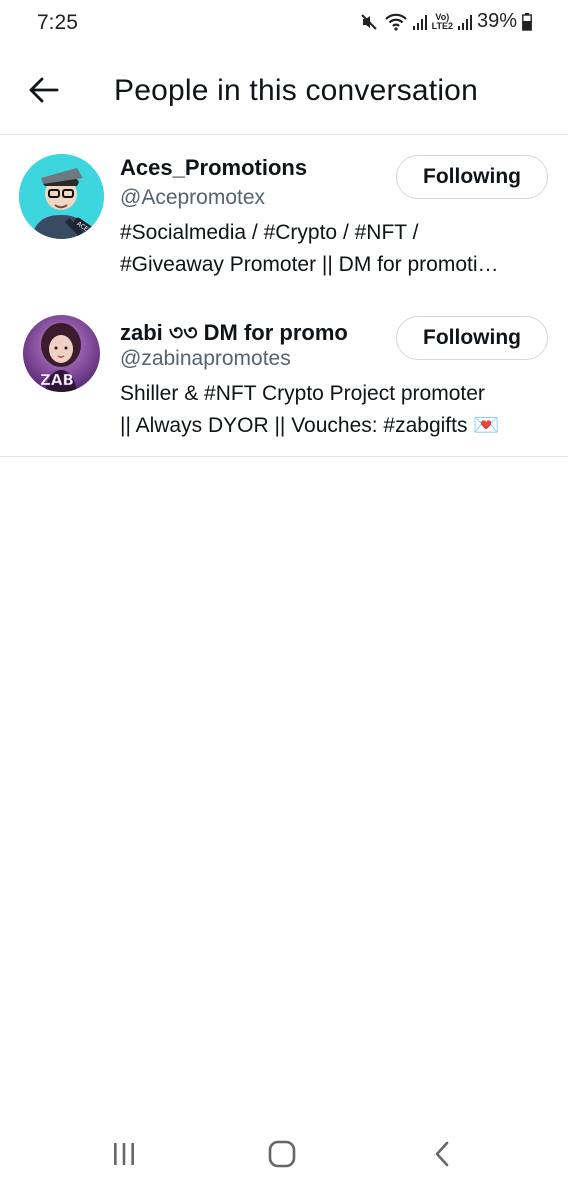 The width and height of the screenshot is (568, 1200). What do you see at coordinates (61, 196) in the screenshot?
I see `avatar: ACES` at bounding box center [61, 196].